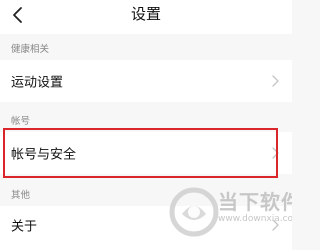  I want to click on page-title: 设置, so click(145, 14).